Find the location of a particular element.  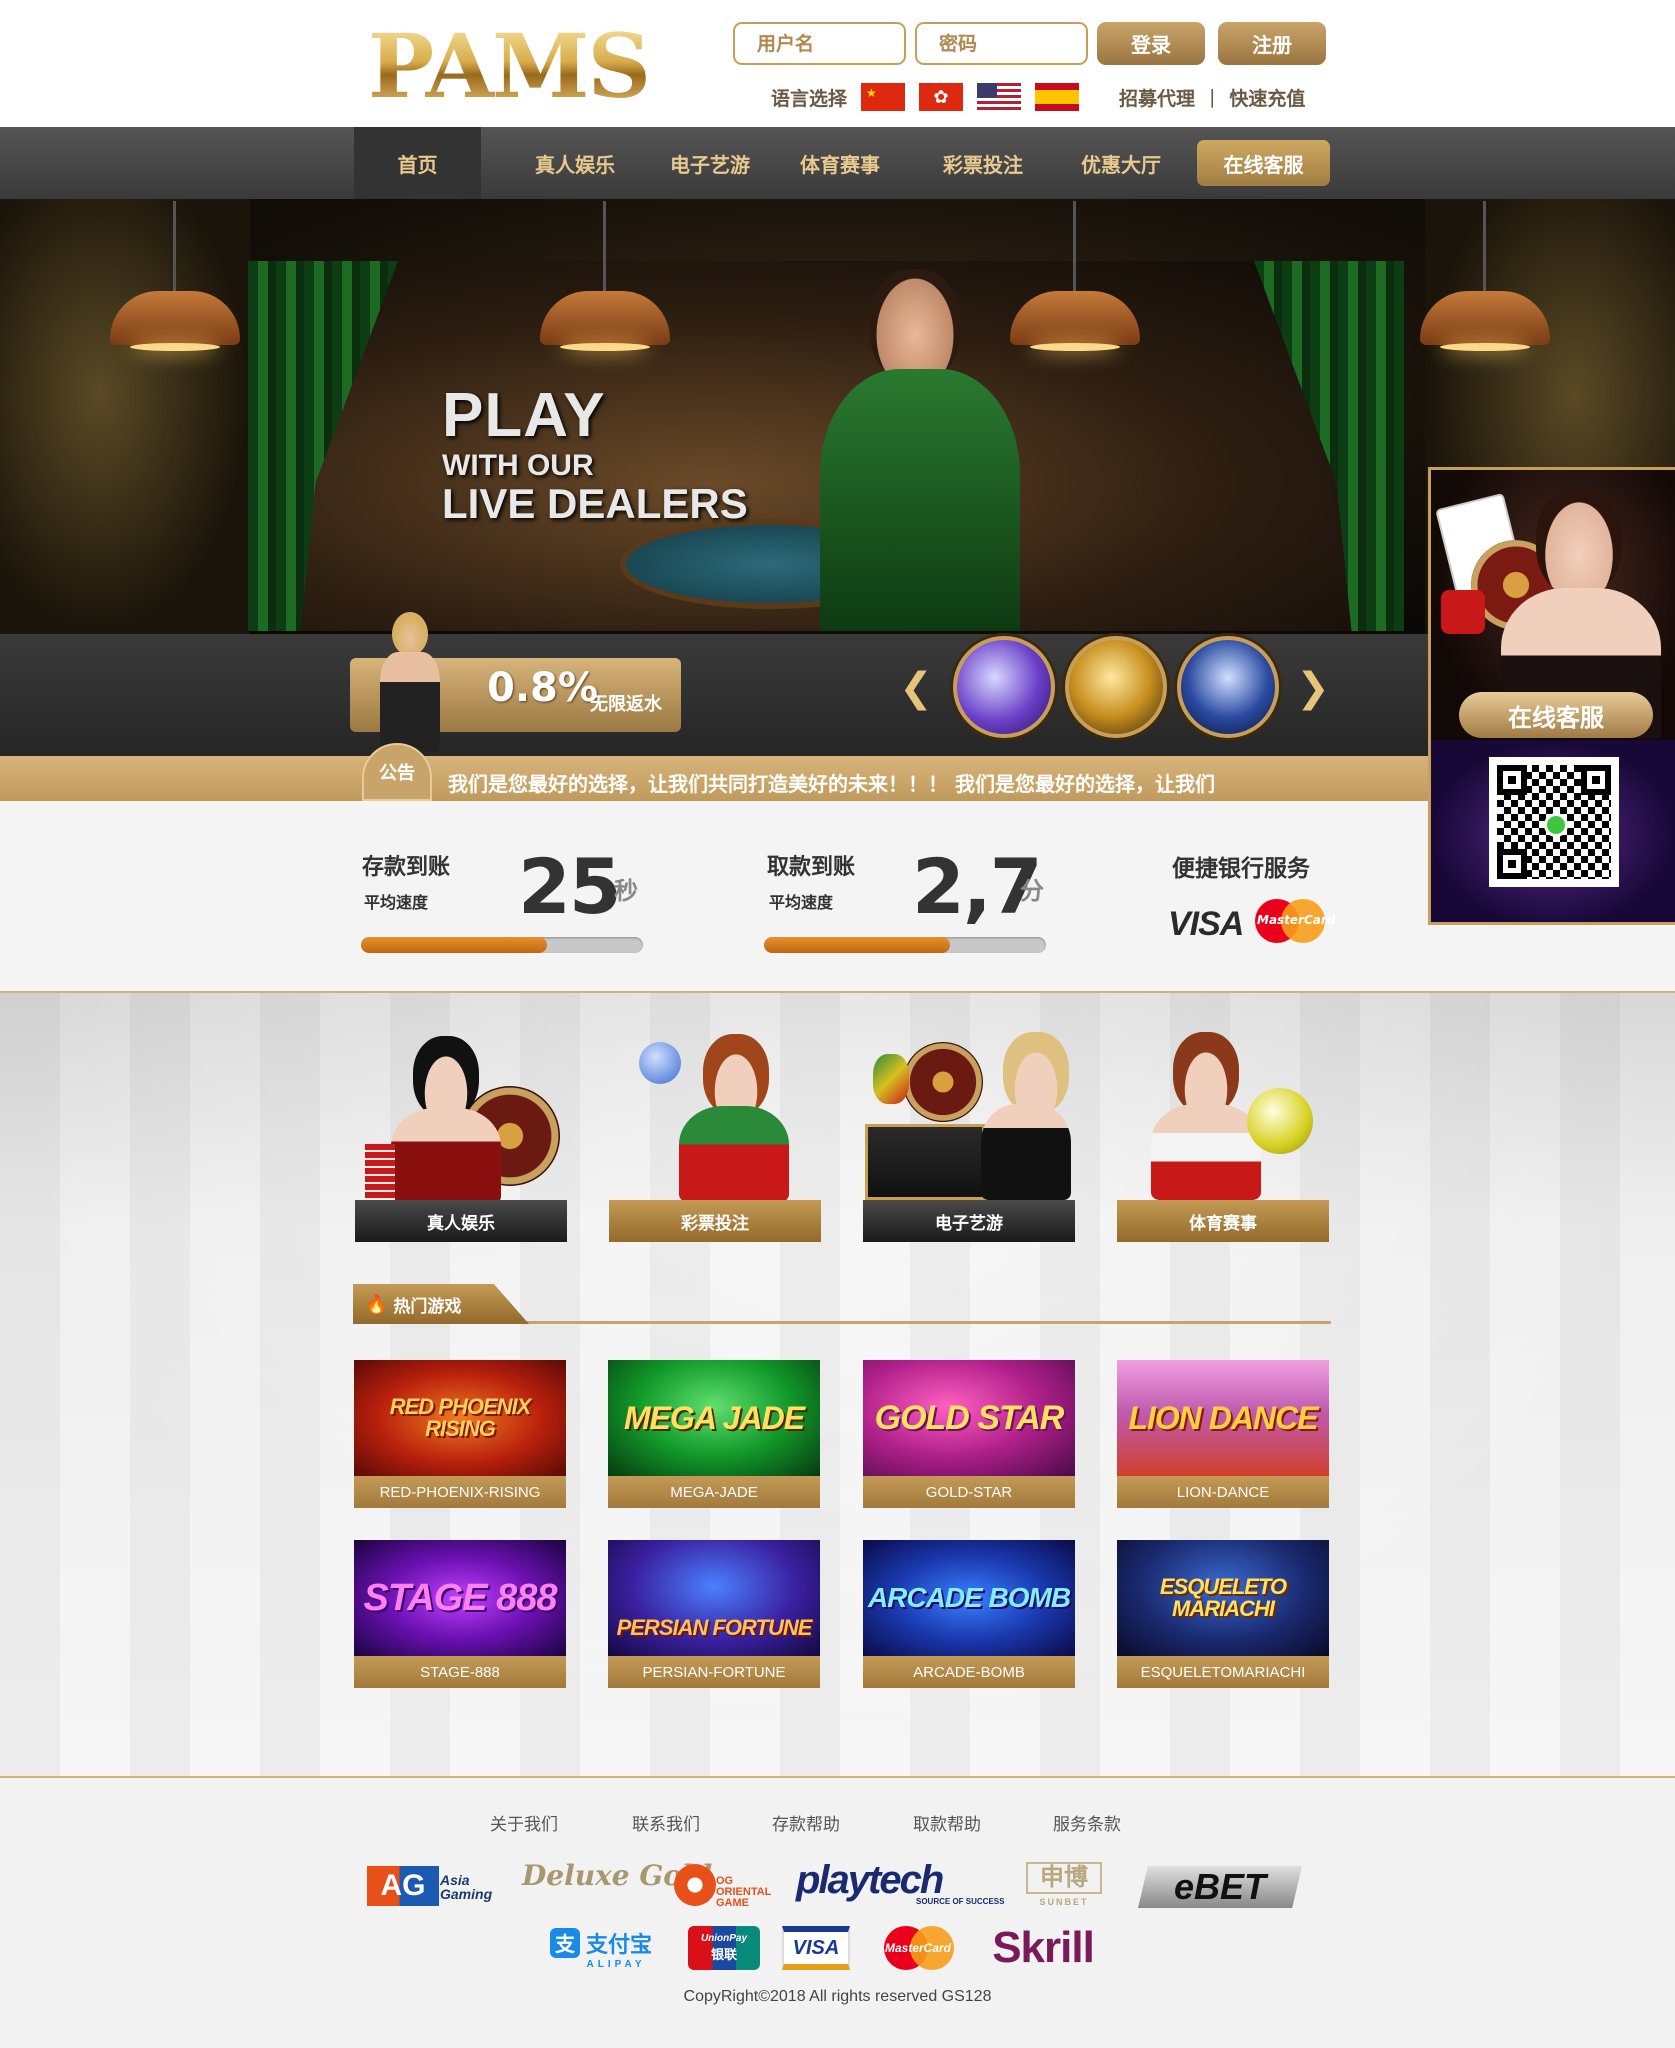

category-slots: 电子艺游 is located at coordinates (969, 1133).